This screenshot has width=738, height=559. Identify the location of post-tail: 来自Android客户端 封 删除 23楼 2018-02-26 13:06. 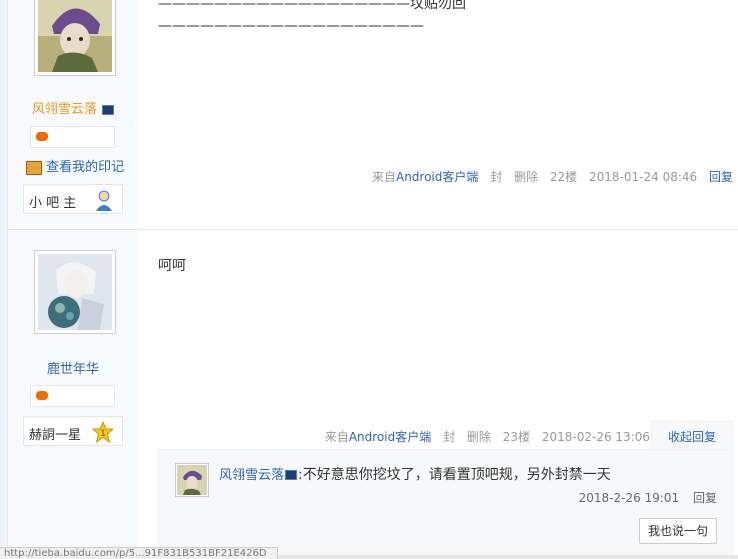
(487, 436).